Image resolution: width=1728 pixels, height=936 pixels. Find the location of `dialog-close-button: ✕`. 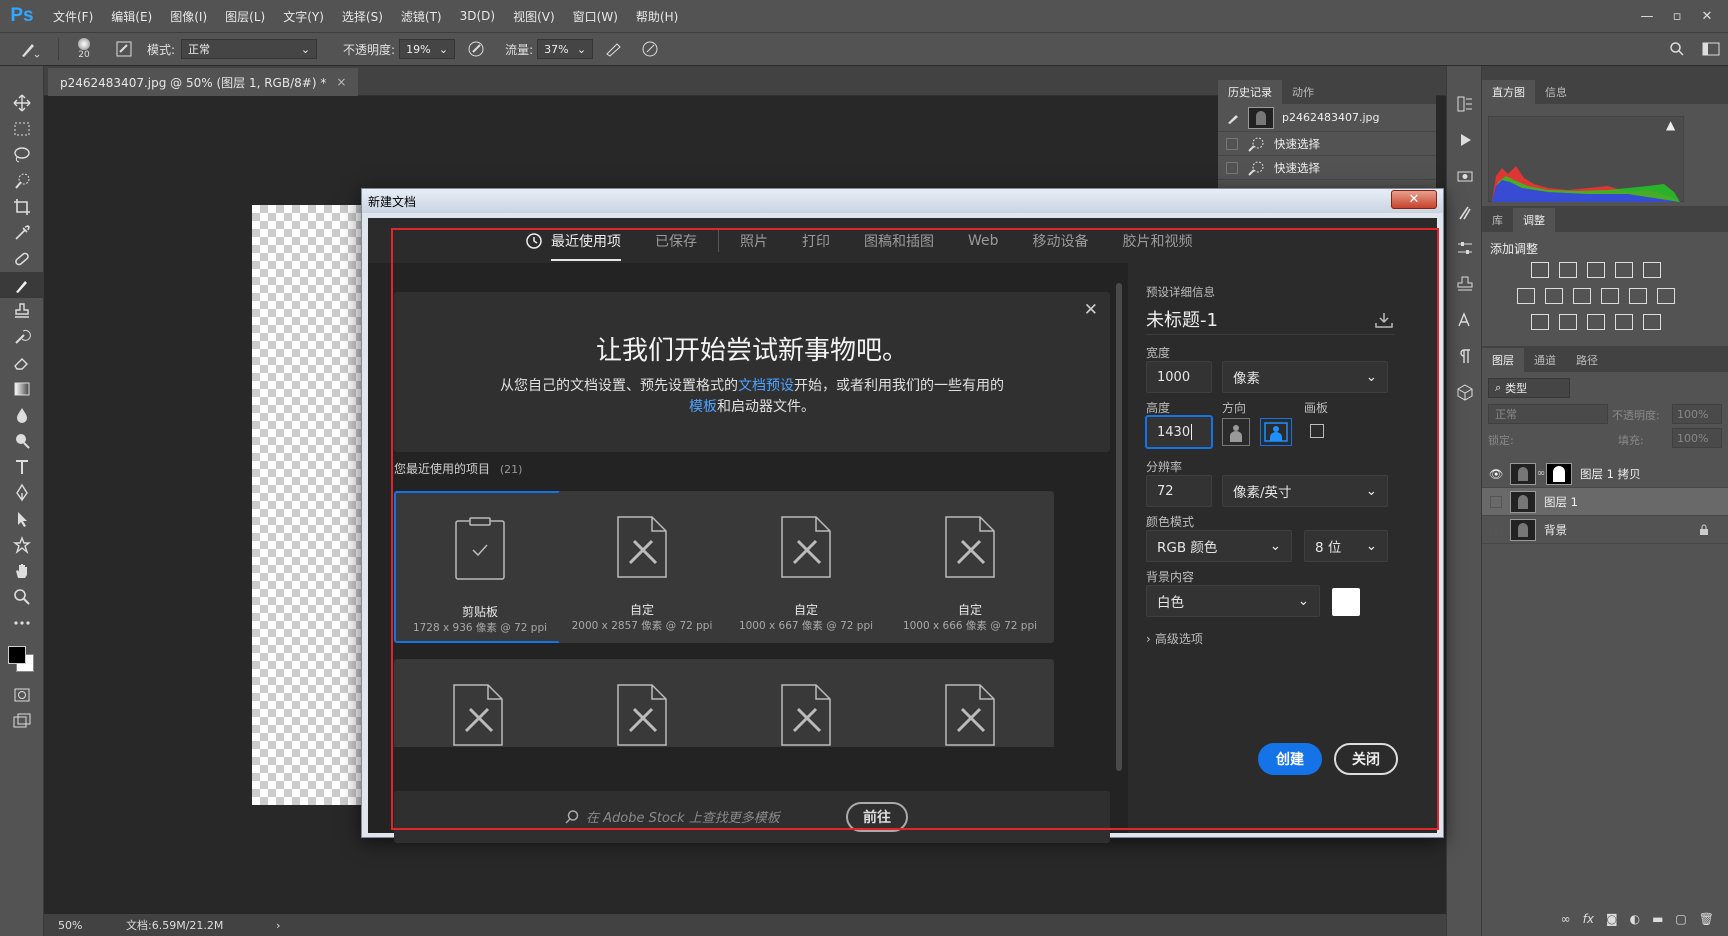

dialog-close-button: ✕ is located at coordinates (1414, 199).